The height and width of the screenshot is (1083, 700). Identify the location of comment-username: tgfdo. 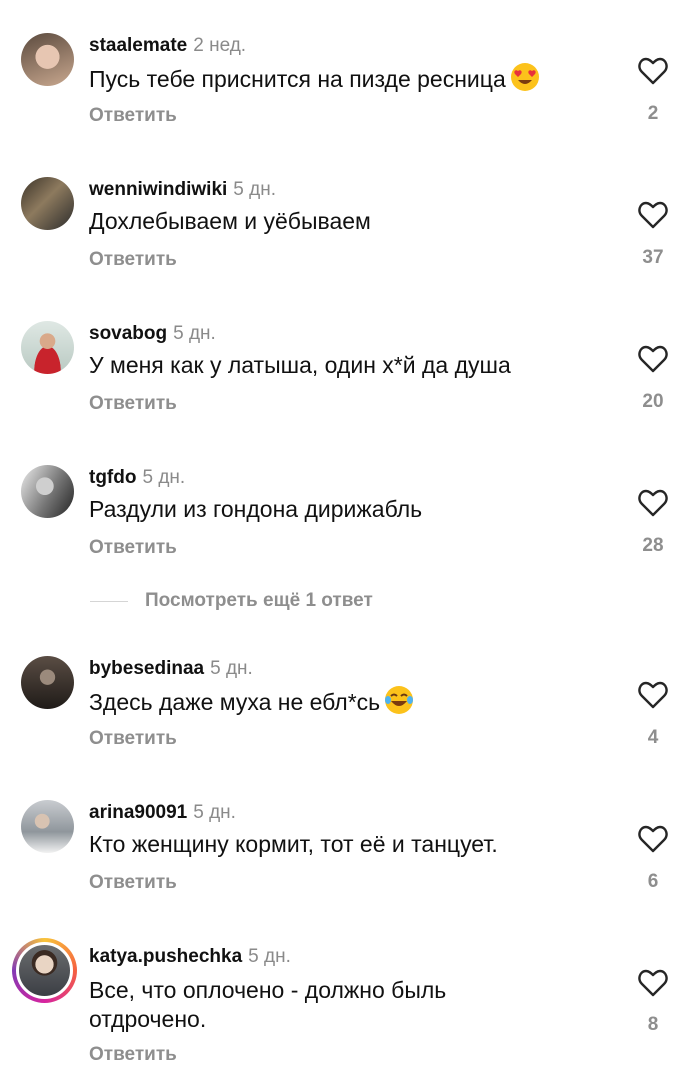
(112, 477).